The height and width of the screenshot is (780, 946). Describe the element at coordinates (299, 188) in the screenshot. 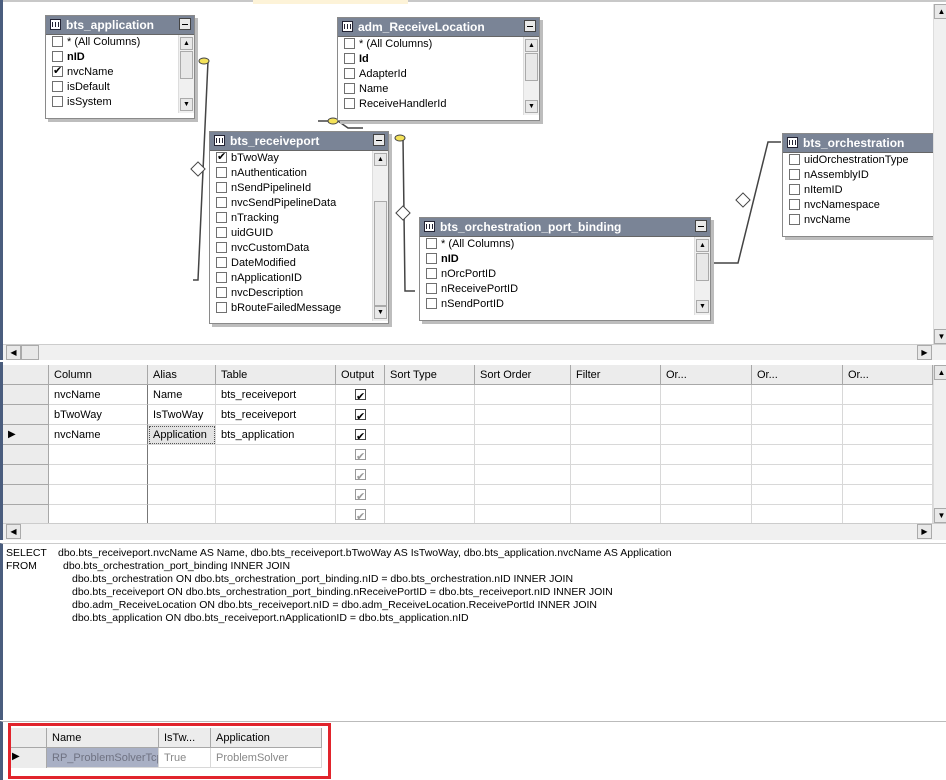

I see `column-row: nSendPipelineId` at that location.